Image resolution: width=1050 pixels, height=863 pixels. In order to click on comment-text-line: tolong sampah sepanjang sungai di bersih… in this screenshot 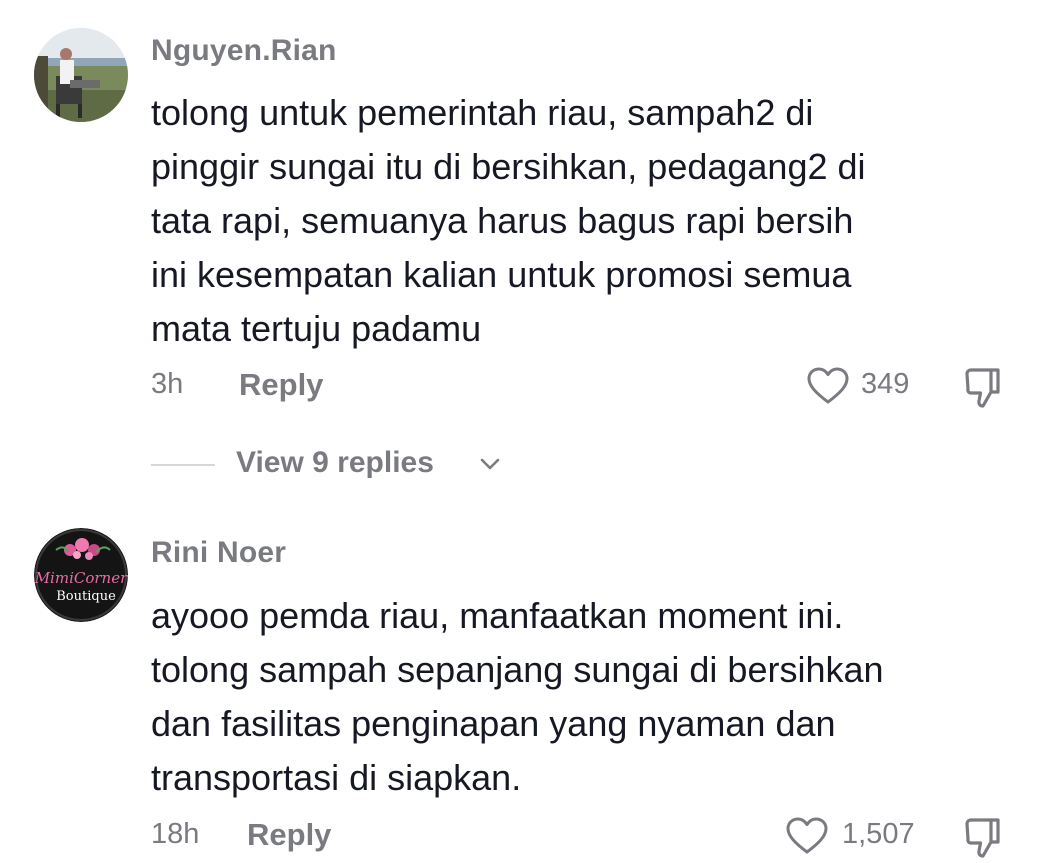, I will do `click(517, 669)`.